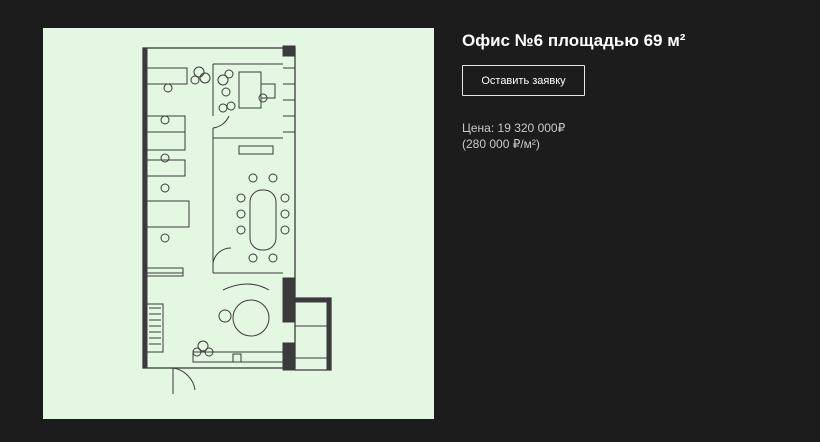  Describe the element at coordinates (225, 173) in the screenshot. I see `desk-chair-icon` at that location.